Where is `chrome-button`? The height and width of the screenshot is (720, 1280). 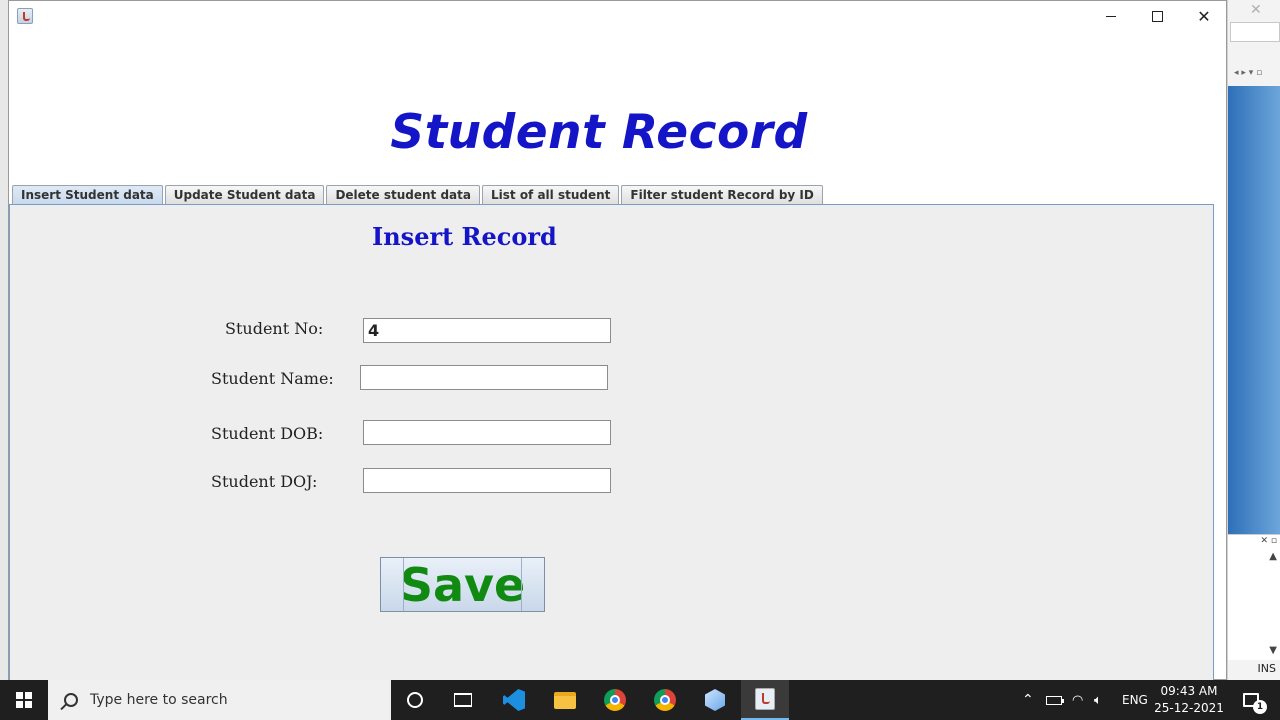
chrome-button is located at coordinates (615, 700).